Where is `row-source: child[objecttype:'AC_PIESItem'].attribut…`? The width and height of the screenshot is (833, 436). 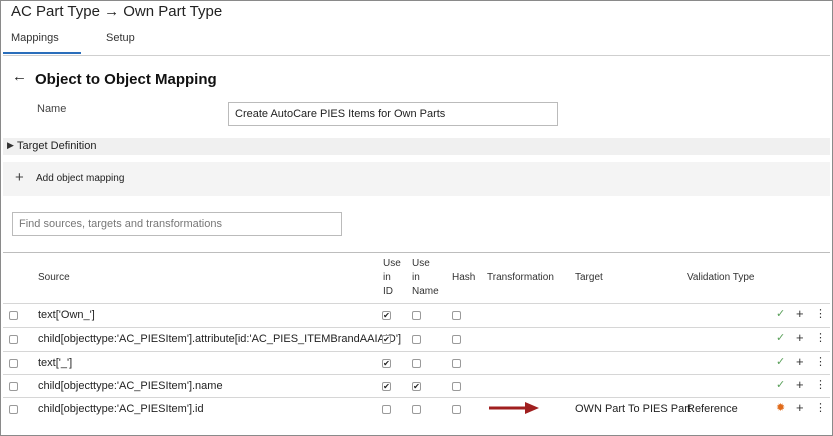 row-source: child[objecttype:'AC_PIESItem'].attribut… is located at coordinates (220, 339).